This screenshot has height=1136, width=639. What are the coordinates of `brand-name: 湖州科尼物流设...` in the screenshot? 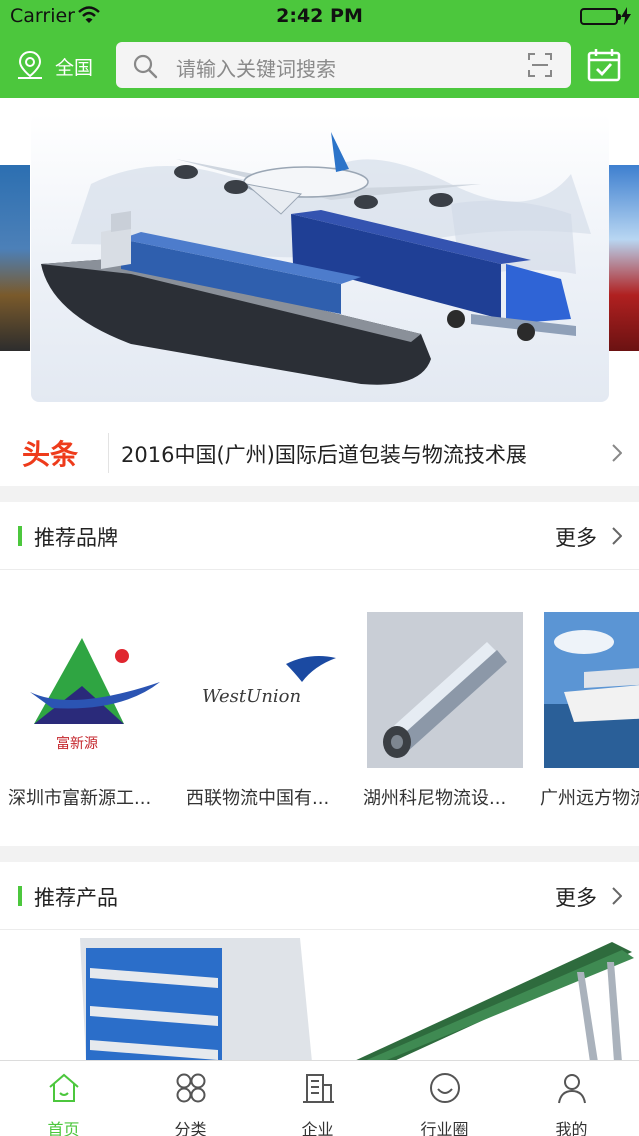 It's located at (435, 798).